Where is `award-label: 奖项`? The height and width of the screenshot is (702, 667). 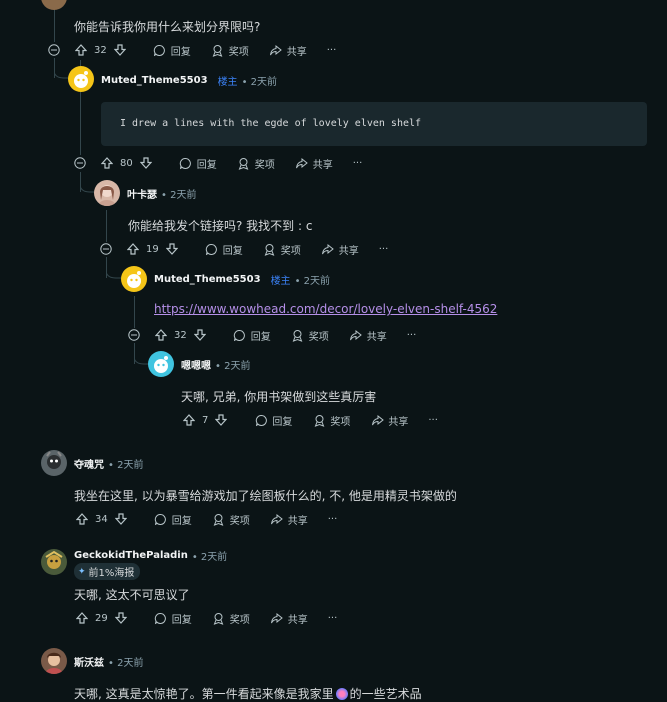 award-label: 奖项 is located at coordinates (238, 52).